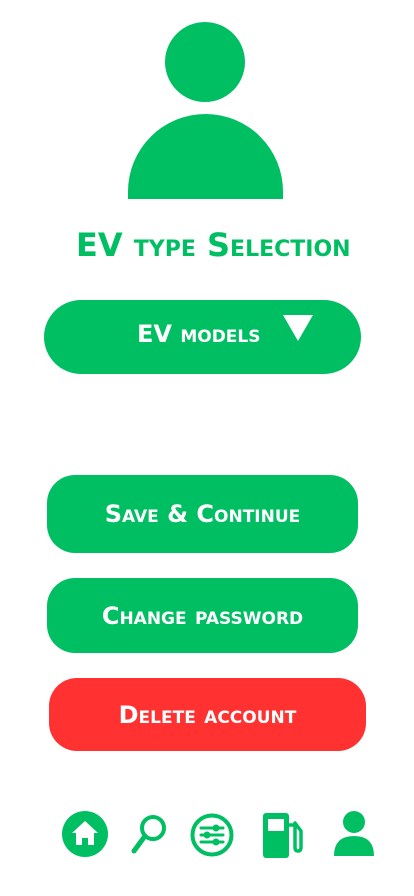 The width and height of the screenshot is (414, 896). Describe the element at coordinates (283, 836) in the screenshot. I see `fuel-pump-icon` at that location.